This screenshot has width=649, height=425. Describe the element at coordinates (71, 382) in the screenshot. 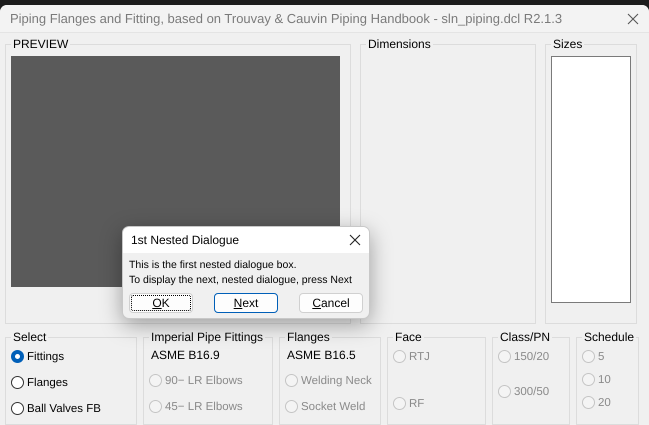

I see `radio-option: Flanges` at that location.